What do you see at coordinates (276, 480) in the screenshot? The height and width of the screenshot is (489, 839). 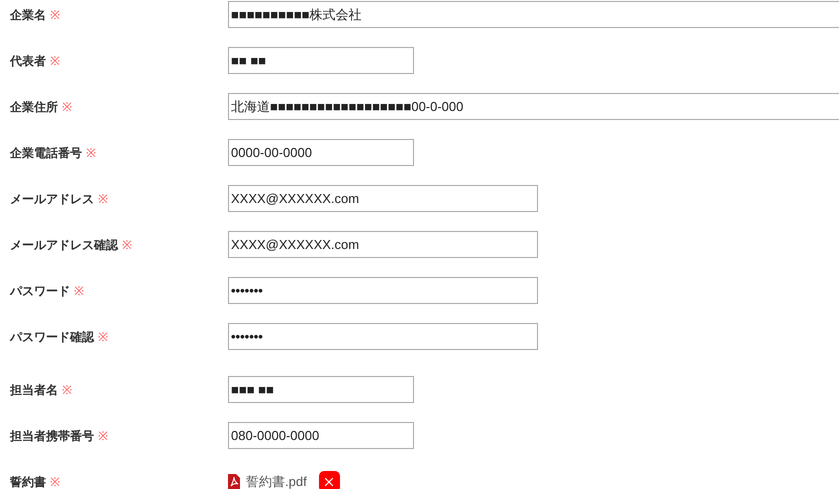 I see `file-name: 誓約書.pdf` at bounding box center [276, 480].